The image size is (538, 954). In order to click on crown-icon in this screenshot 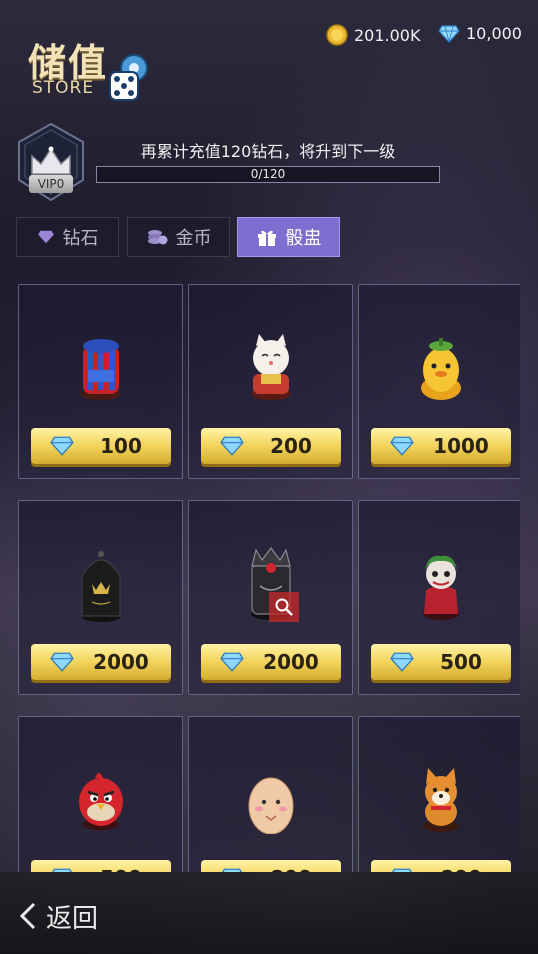, I will do `click(51, 160)`.